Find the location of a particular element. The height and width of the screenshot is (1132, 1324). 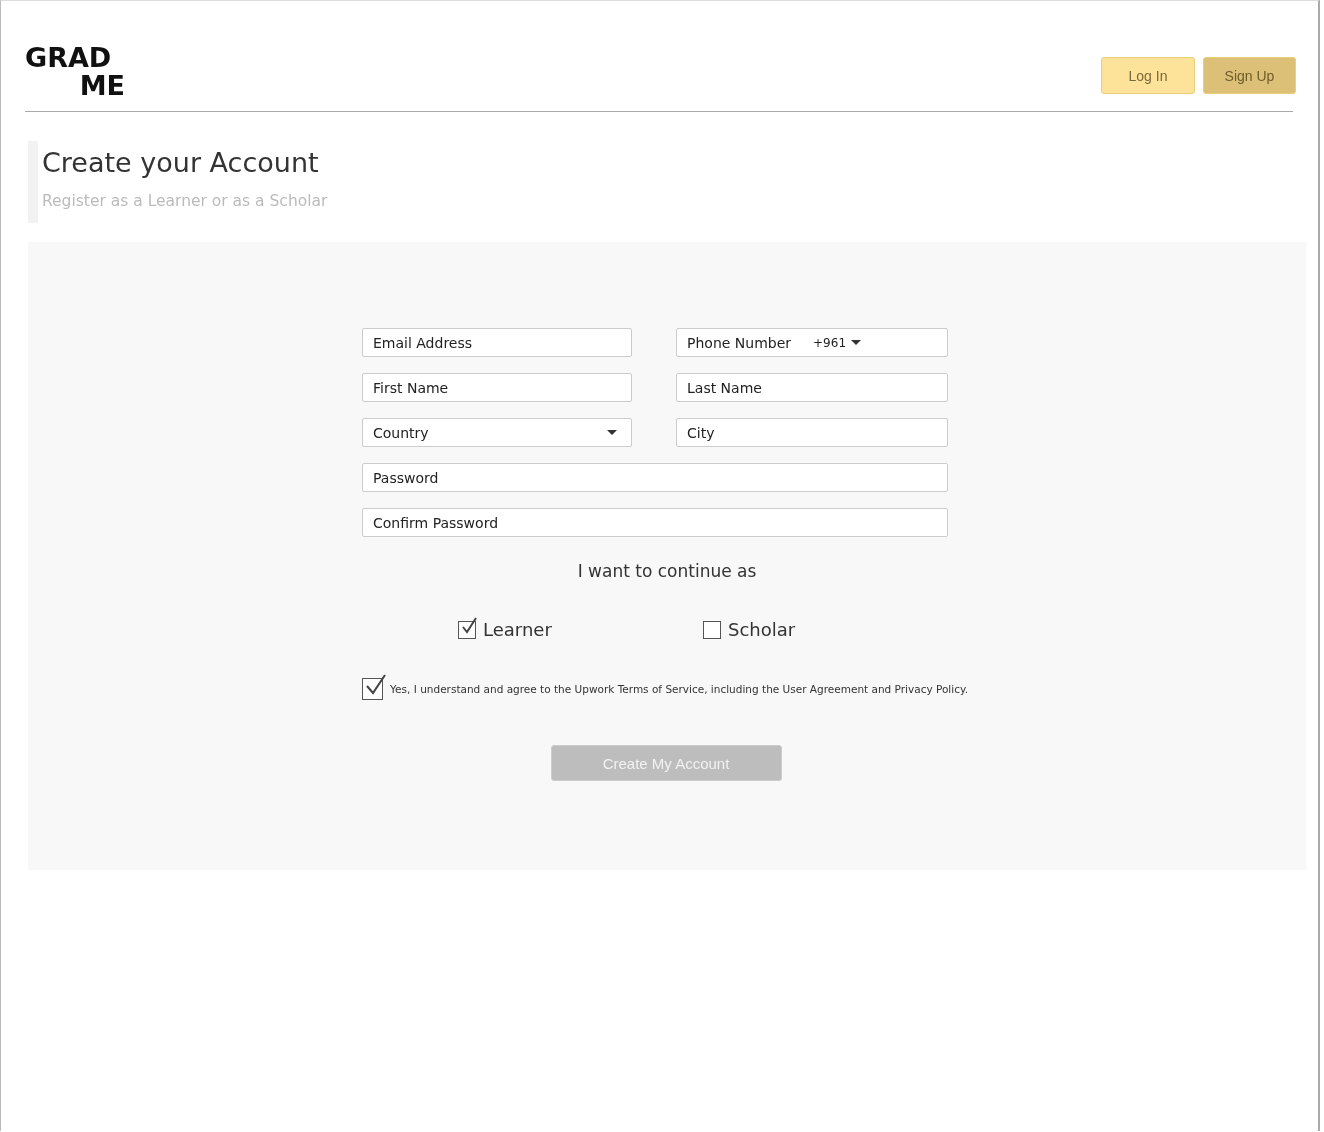

terms-label: Yes, I understand and agree to the Upwork Terms of Service, including the User Agreement and Privacy Policy. is located at coordinates (679, 689).